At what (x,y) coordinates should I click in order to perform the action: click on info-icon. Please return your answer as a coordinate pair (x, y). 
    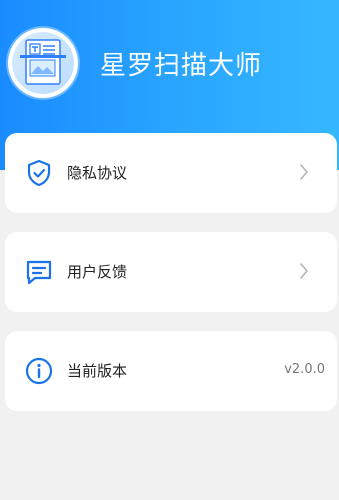
    Looking at the image, I should click on (39, 371).